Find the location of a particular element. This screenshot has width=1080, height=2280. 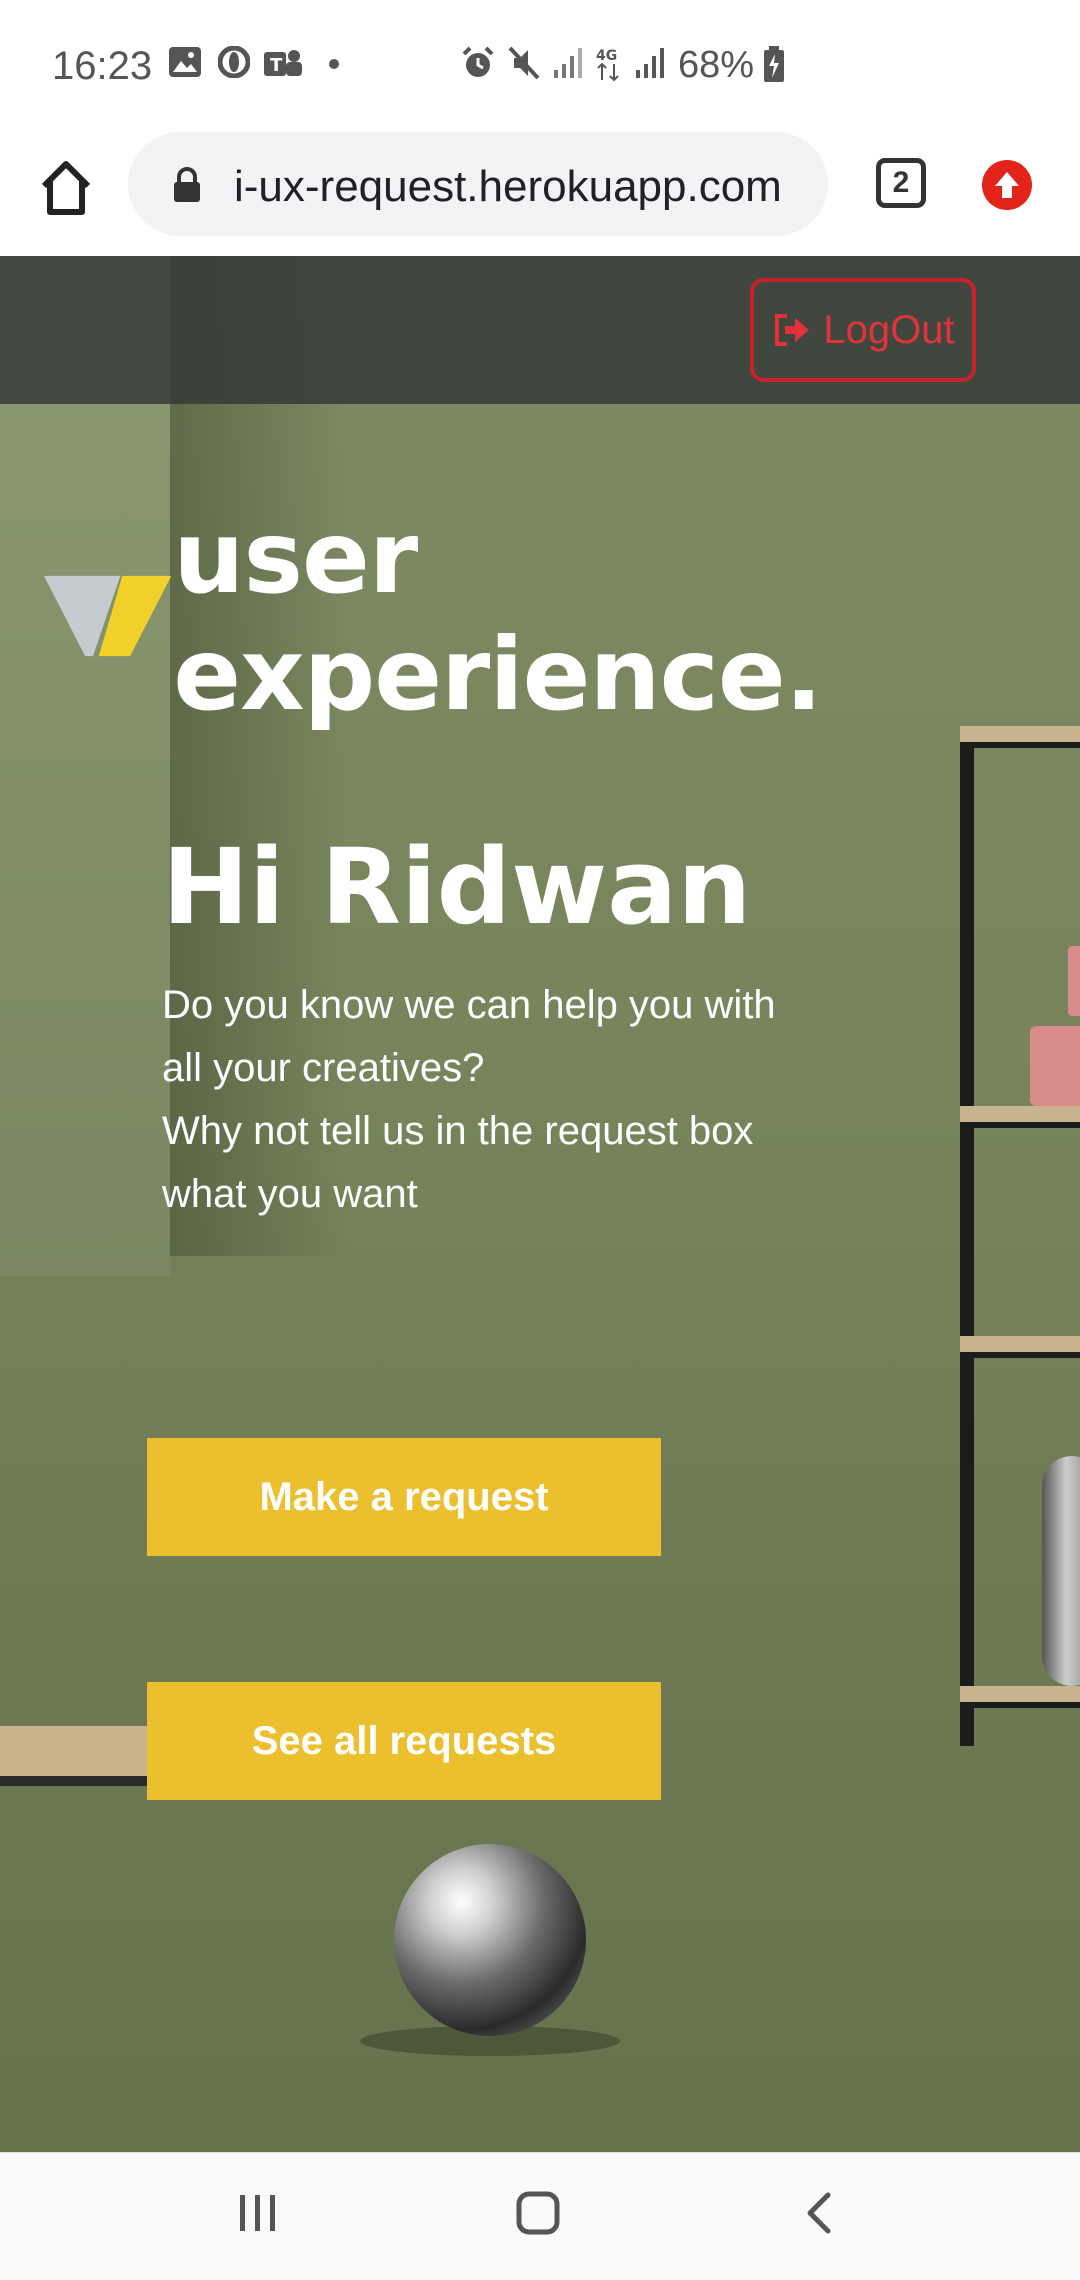

alarm-icon is located at coordinates (478, 61).